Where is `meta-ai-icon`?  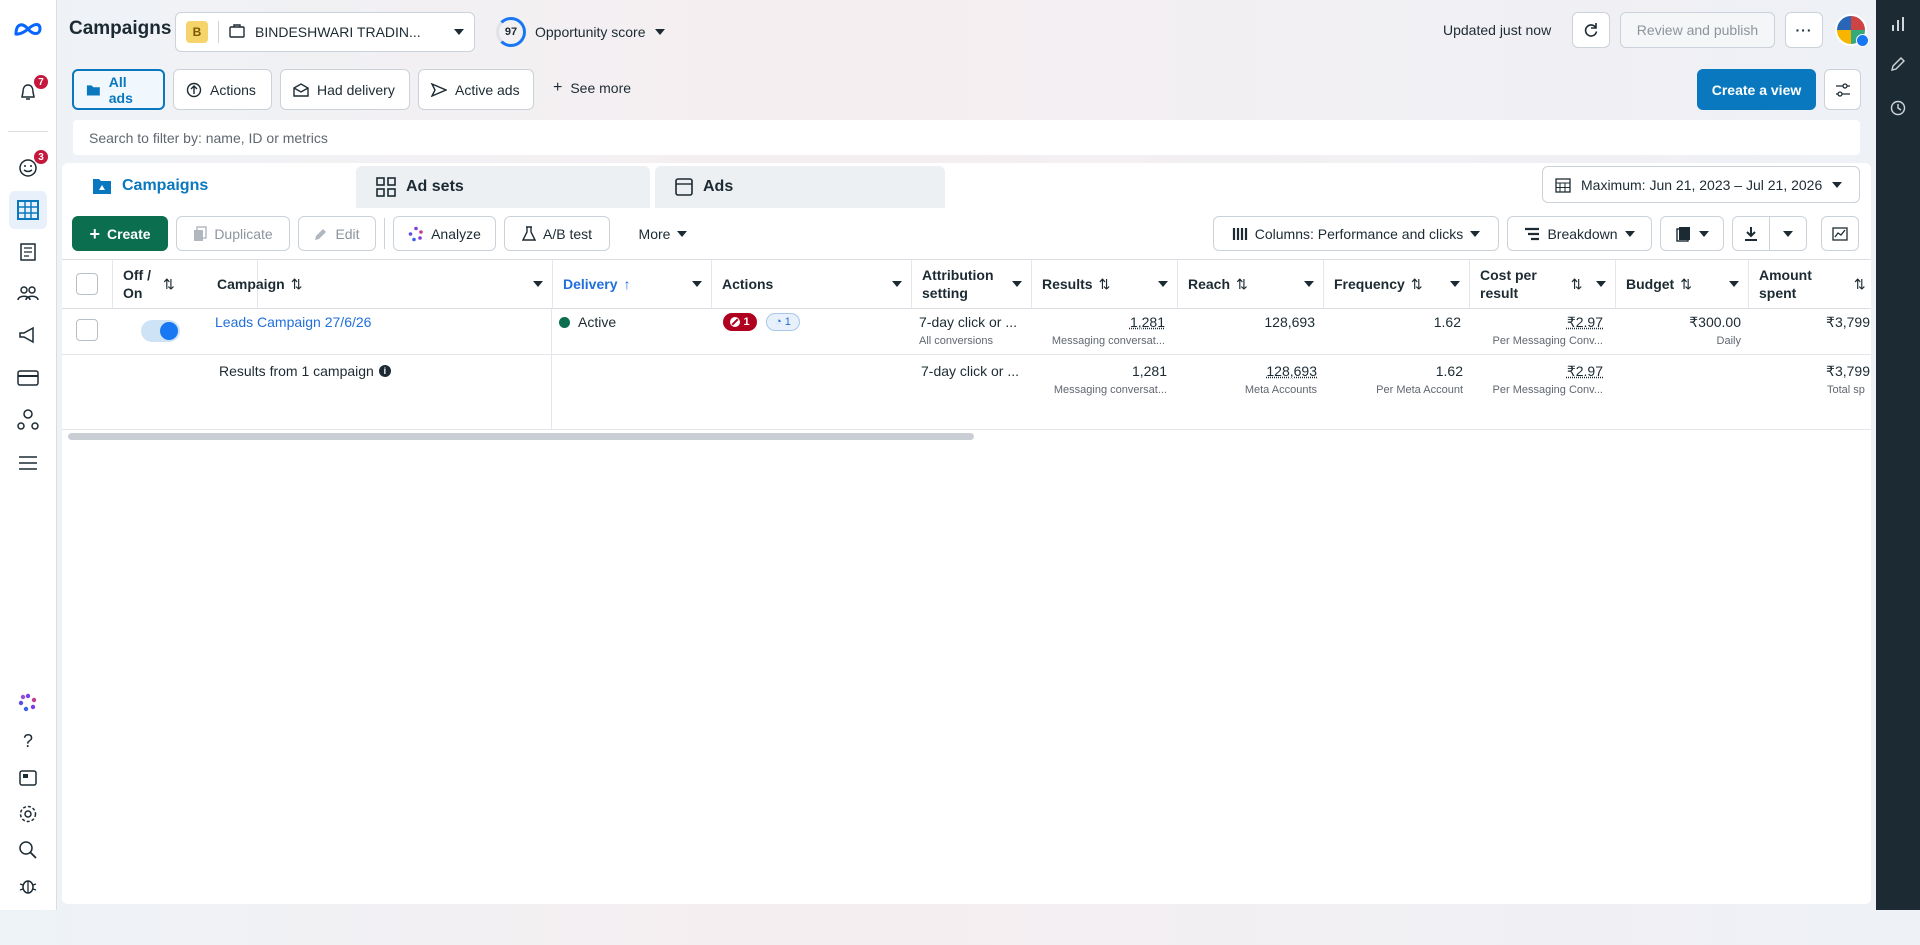
meta-ai-icon is located at coordinates (28, 703).